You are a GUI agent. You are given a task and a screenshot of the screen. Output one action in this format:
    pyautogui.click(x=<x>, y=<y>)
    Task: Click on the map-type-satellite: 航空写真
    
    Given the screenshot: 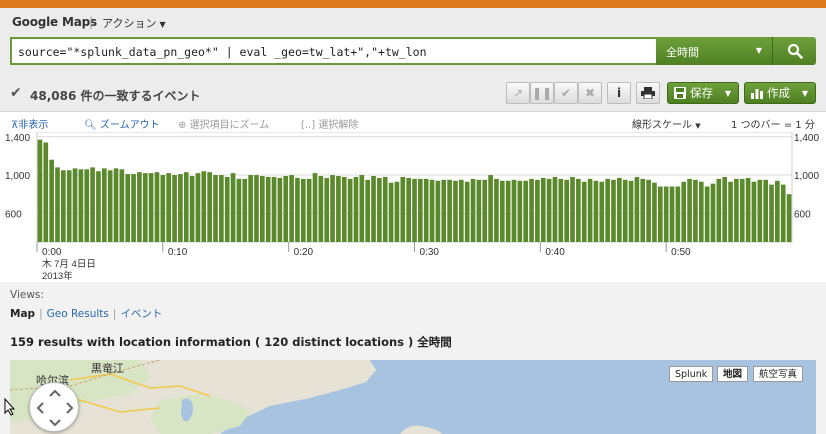 What is the action you would take?
    pyautogui.click(x=778, y=374)
    